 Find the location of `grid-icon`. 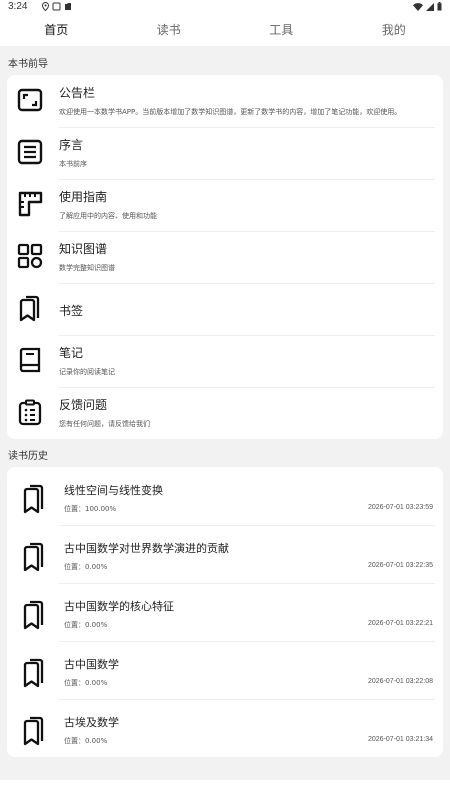

grid-icon is located at coordinates (30, 256).